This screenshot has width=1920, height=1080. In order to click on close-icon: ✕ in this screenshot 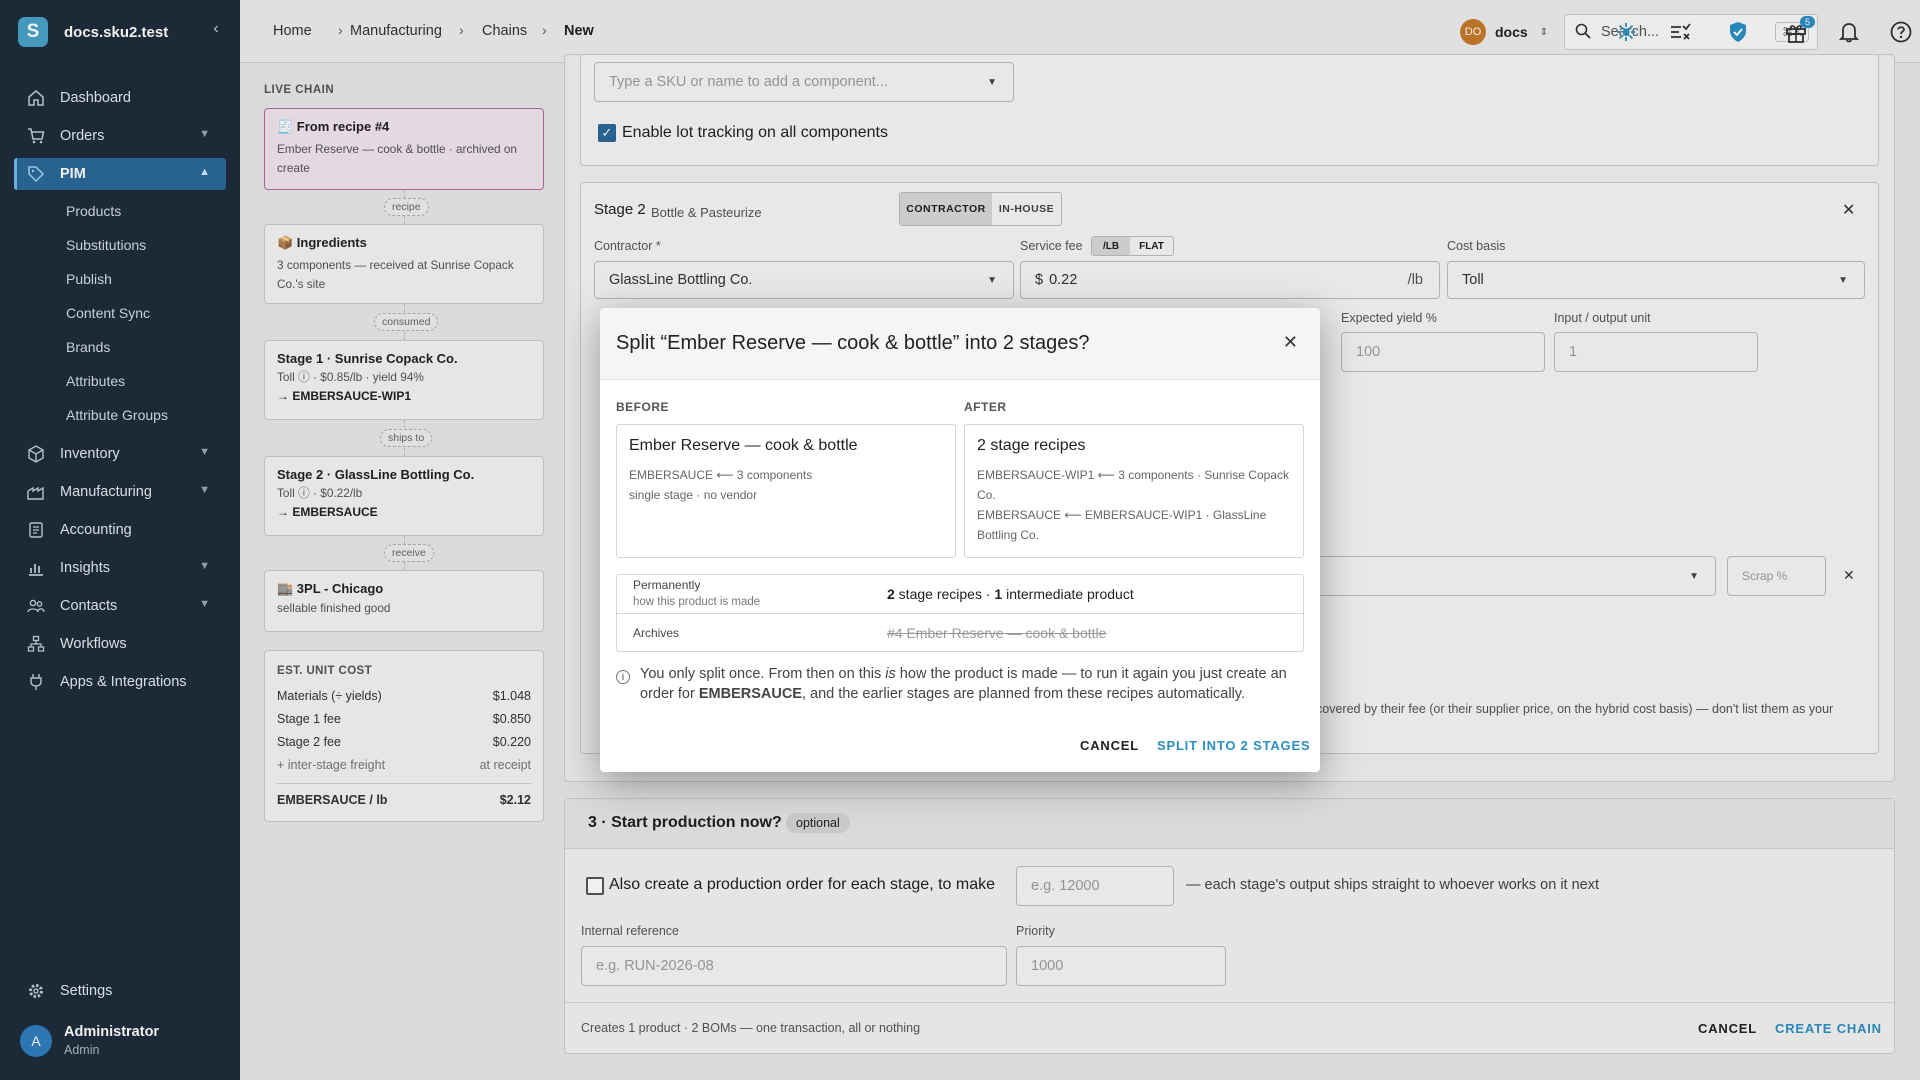, I will do `click(1290, 342)`.